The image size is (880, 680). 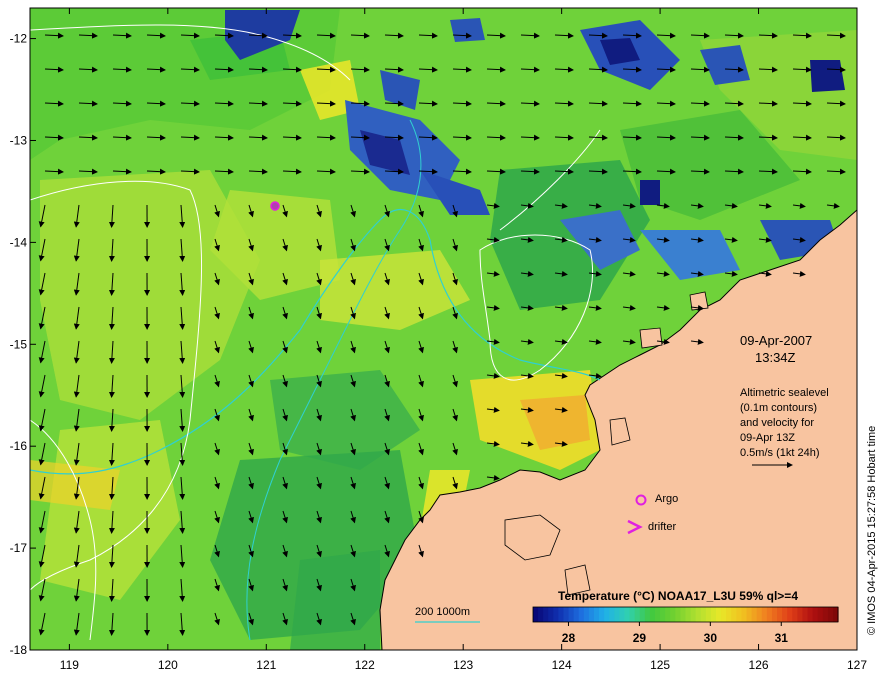 What do you see at coordinates (872, 530) in the screenshot?
I see `credit-text: © IMOS 04-Apr-2015 15:27:58 Hobart time` at bounding box center [872, 530].